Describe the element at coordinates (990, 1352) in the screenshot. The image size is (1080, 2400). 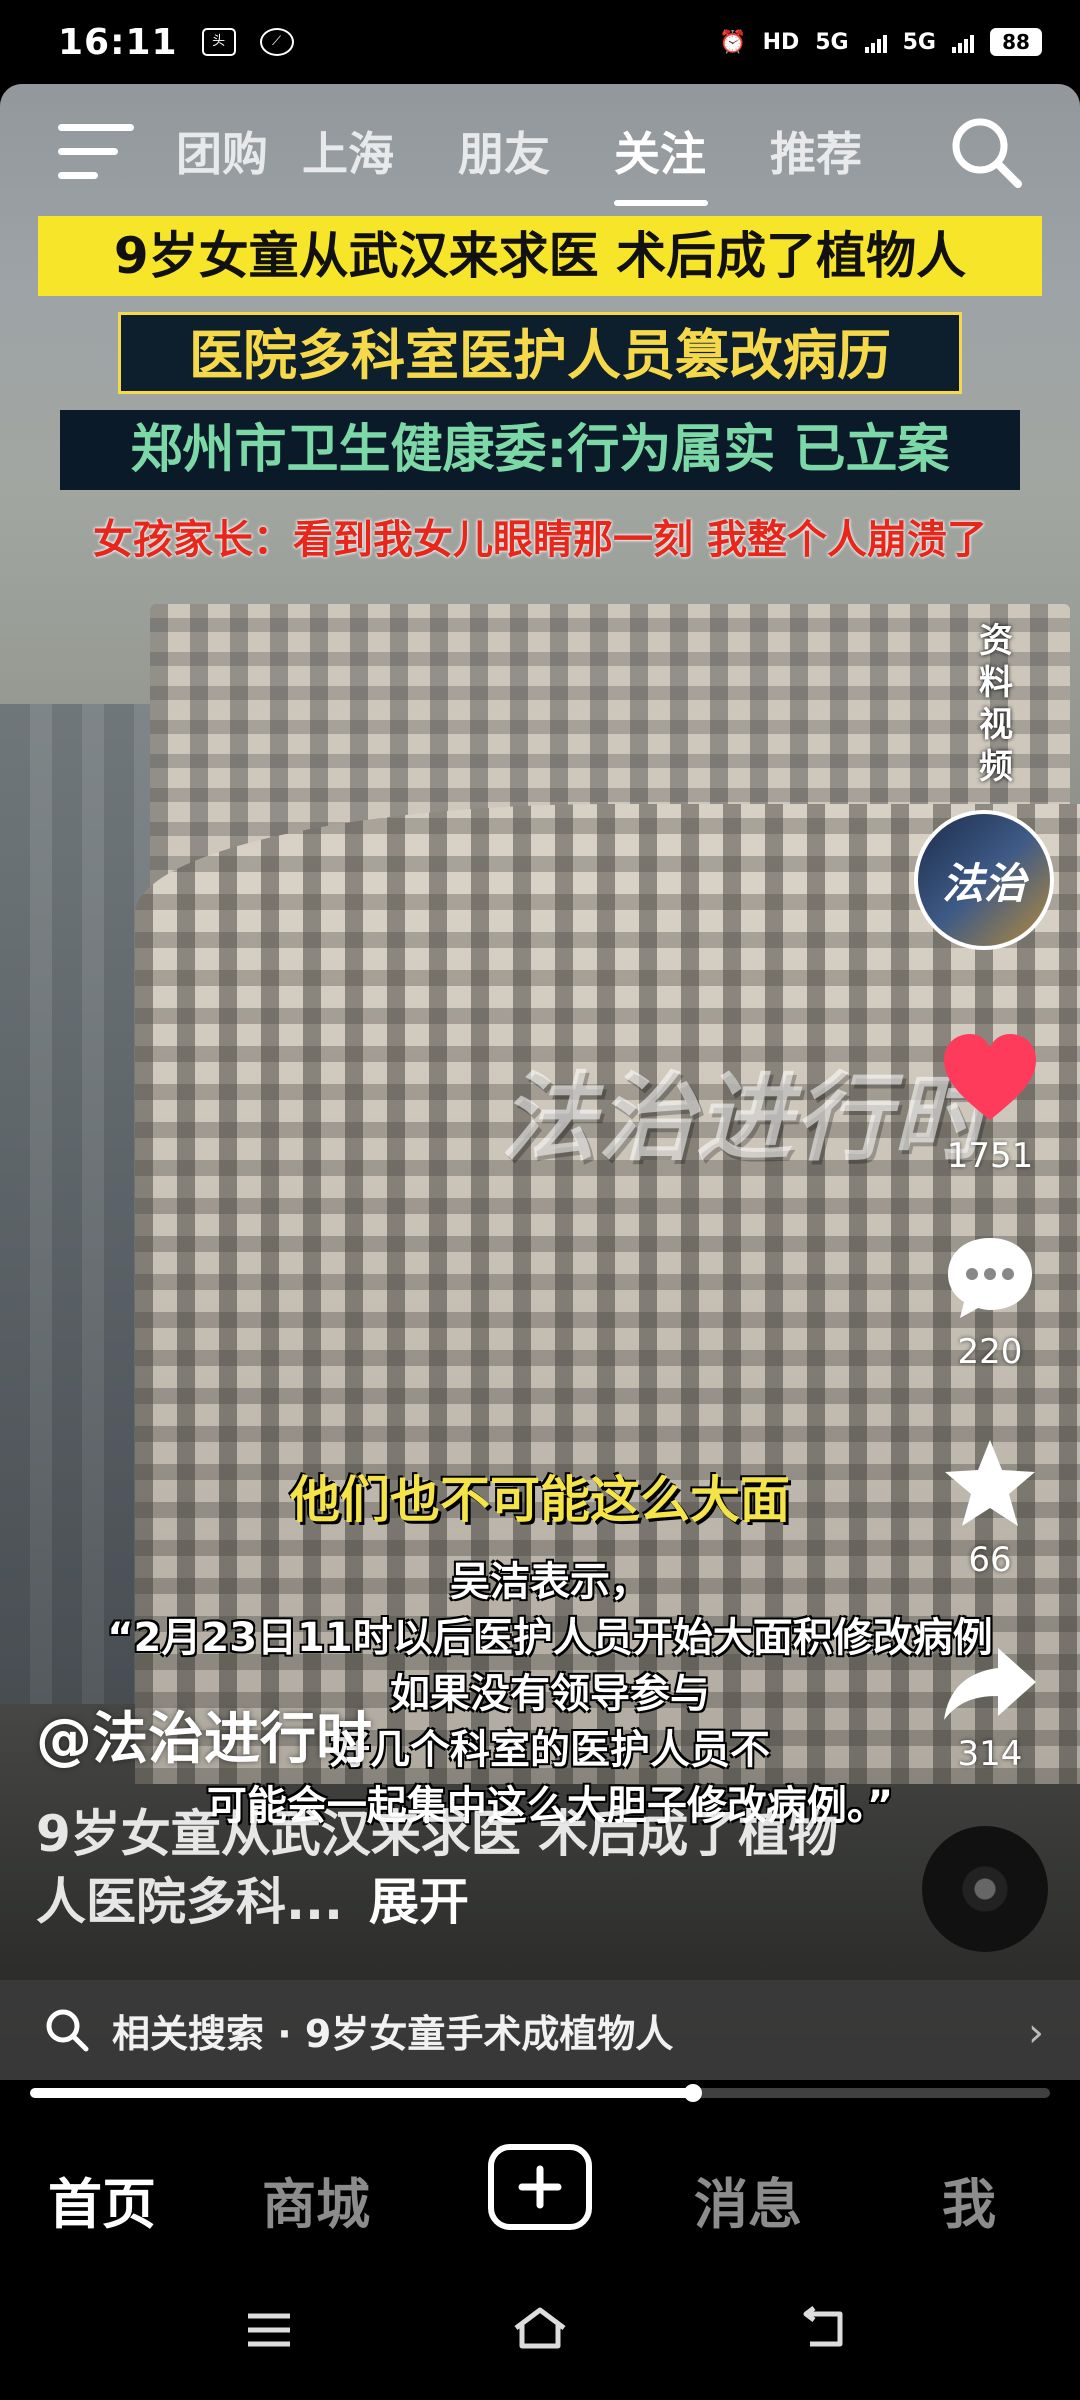
I see `comment-count: 220` at that location.